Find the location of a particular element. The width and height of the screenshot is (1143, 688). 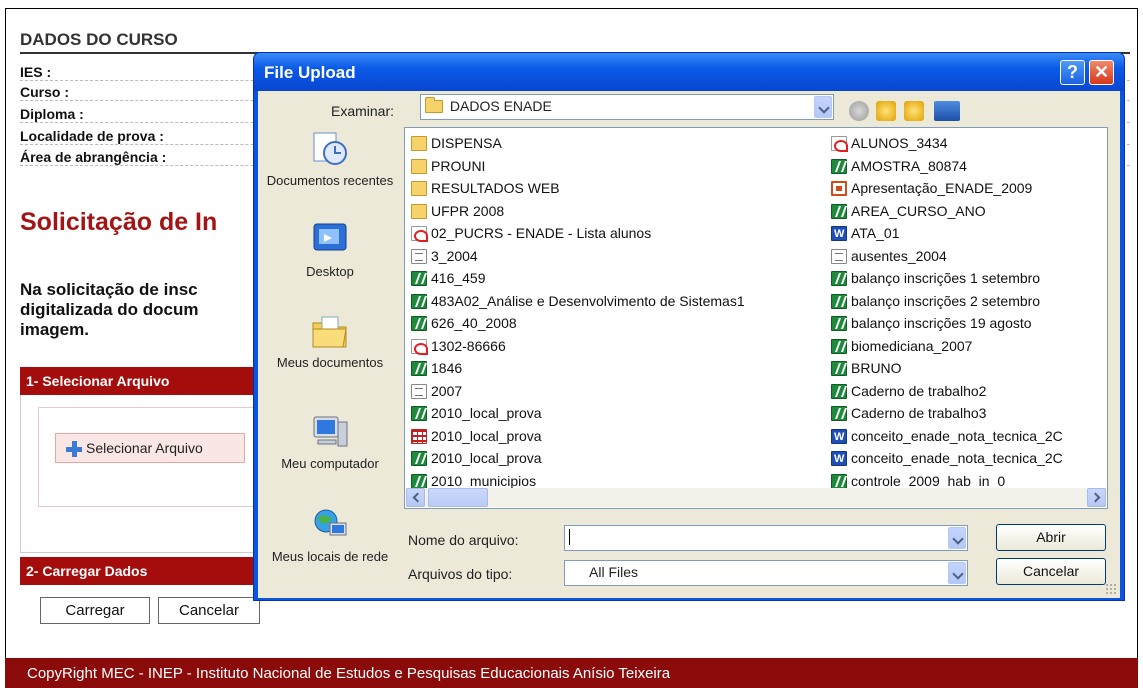

doc-file-icon is located at coordinates (839, 437).